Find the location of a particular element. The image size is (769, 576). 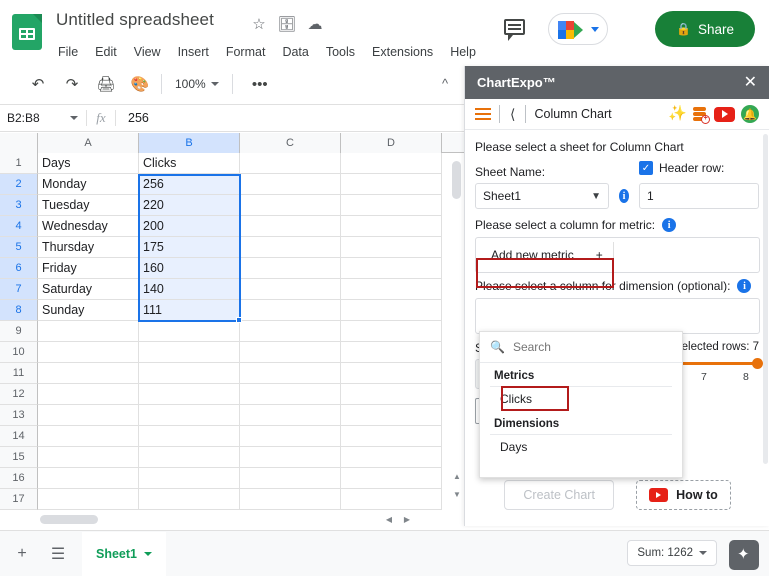

cell-C2 is located at coordinates (290, 184).